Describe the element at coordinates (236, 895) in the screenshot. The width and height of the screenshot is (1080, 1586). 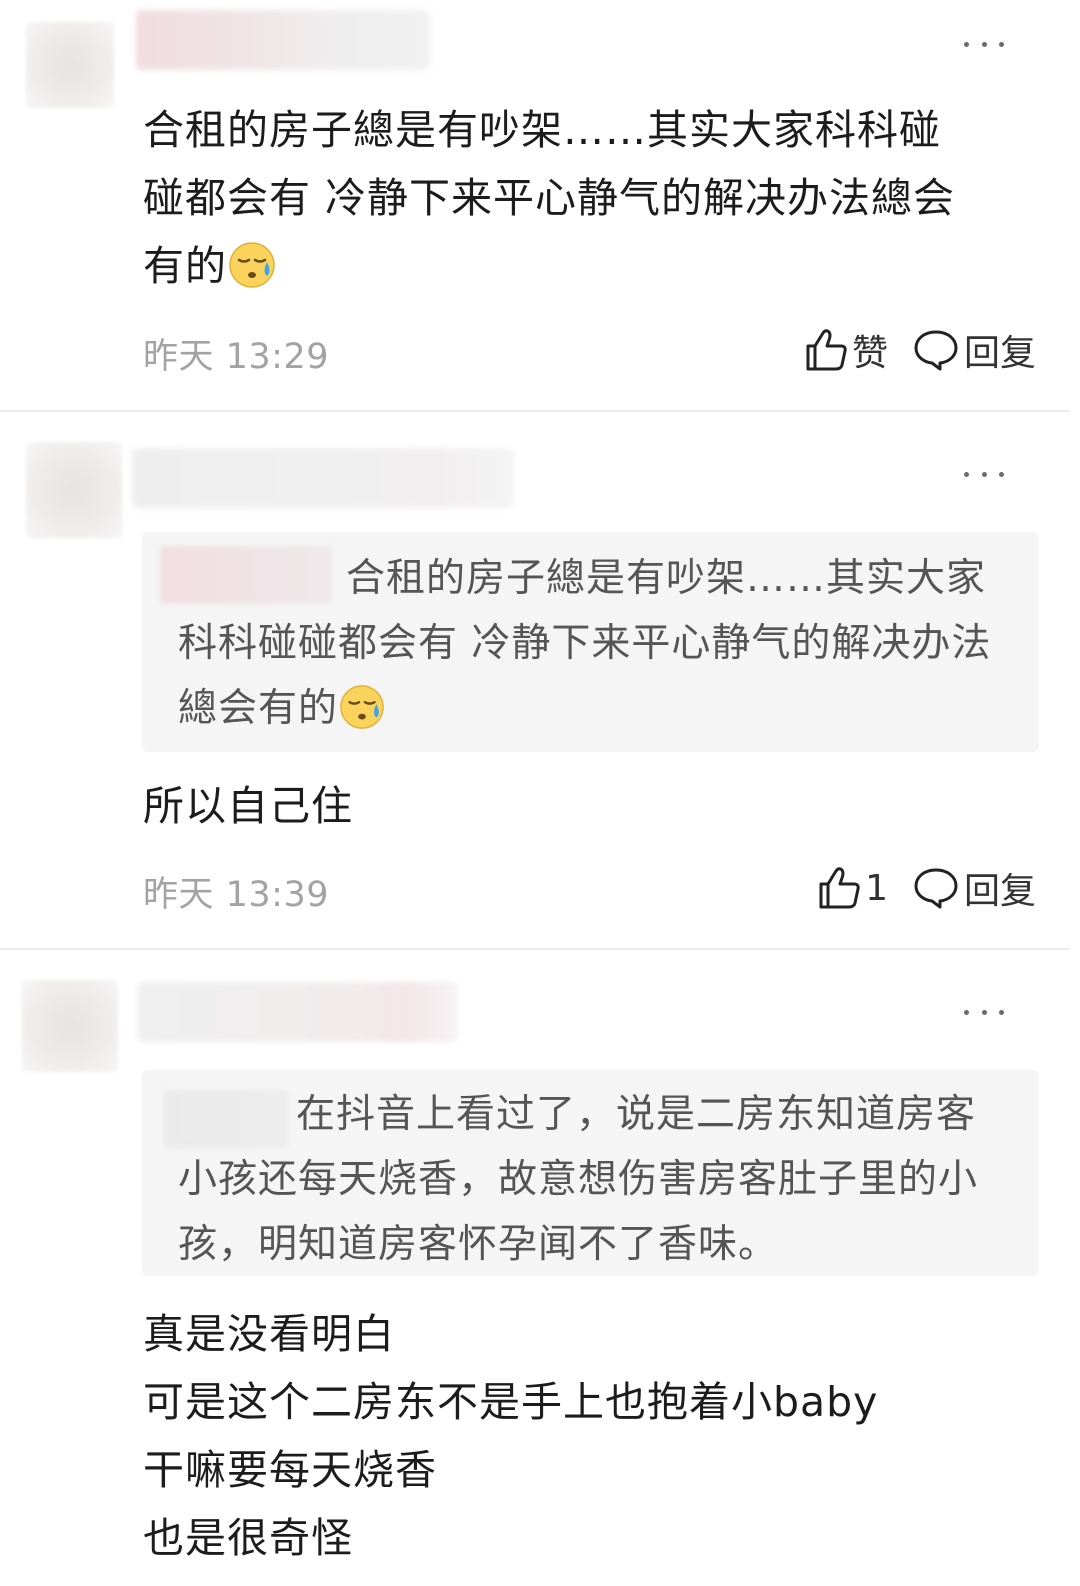
I see `comment-time: 昨天 13:39` at that location.